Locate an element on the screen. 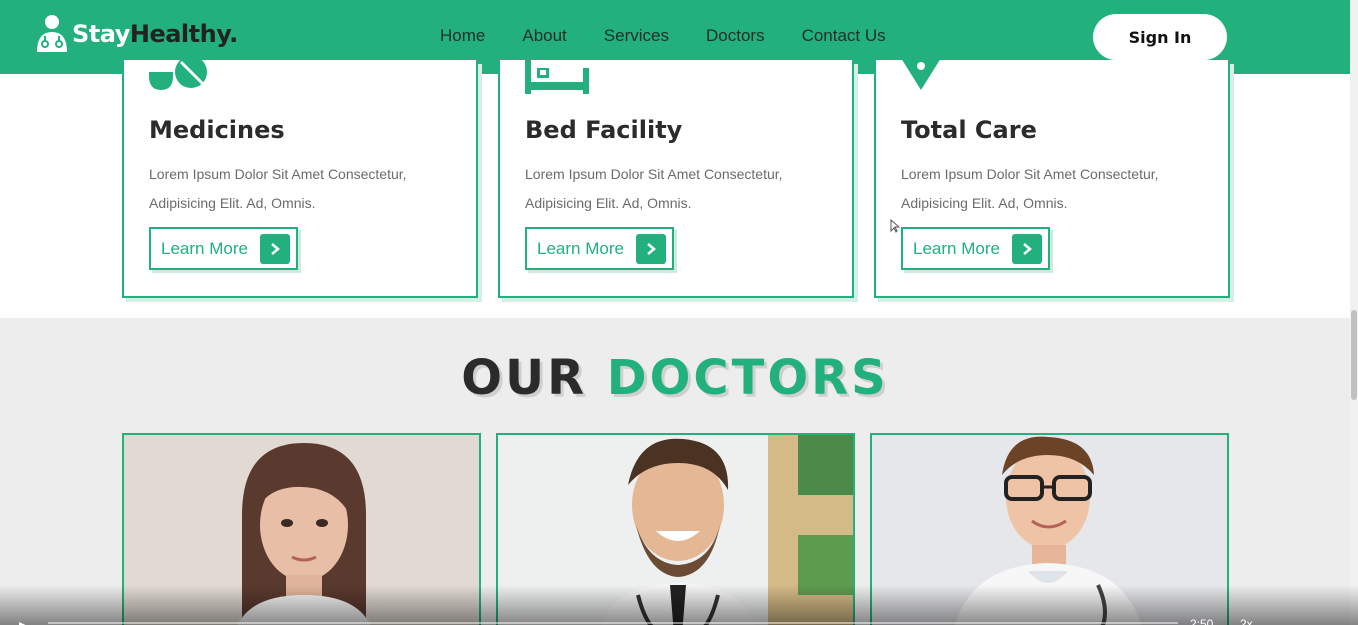  scrollbar-thumb is located at coordinates (1354, 355).